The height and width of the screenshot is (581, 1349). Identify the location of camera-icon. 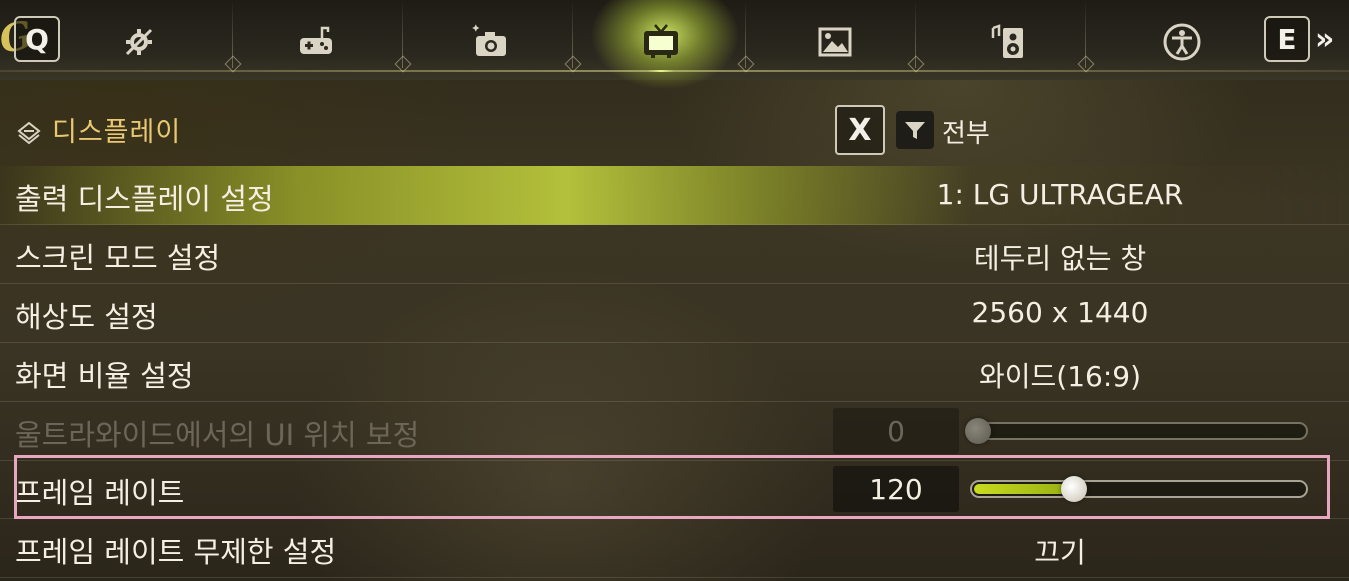
(489, 40).